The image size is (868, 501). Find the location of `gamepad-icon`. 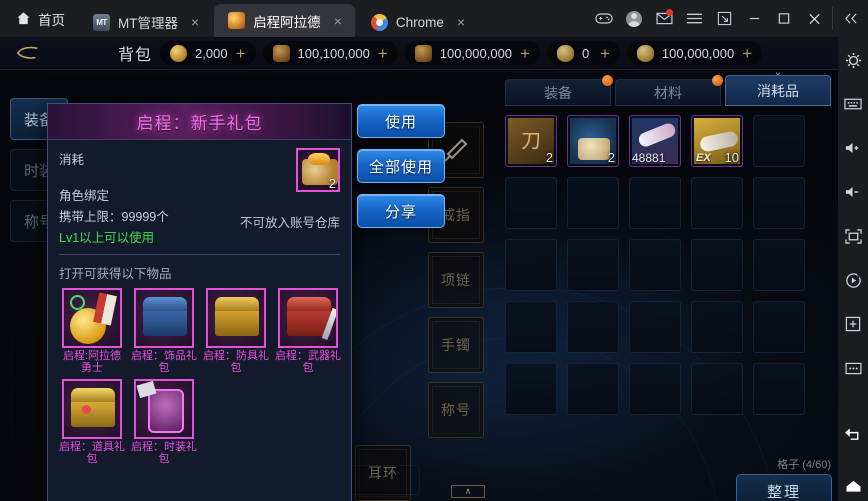

gamepad-icon is located at coordinates (604, 18).